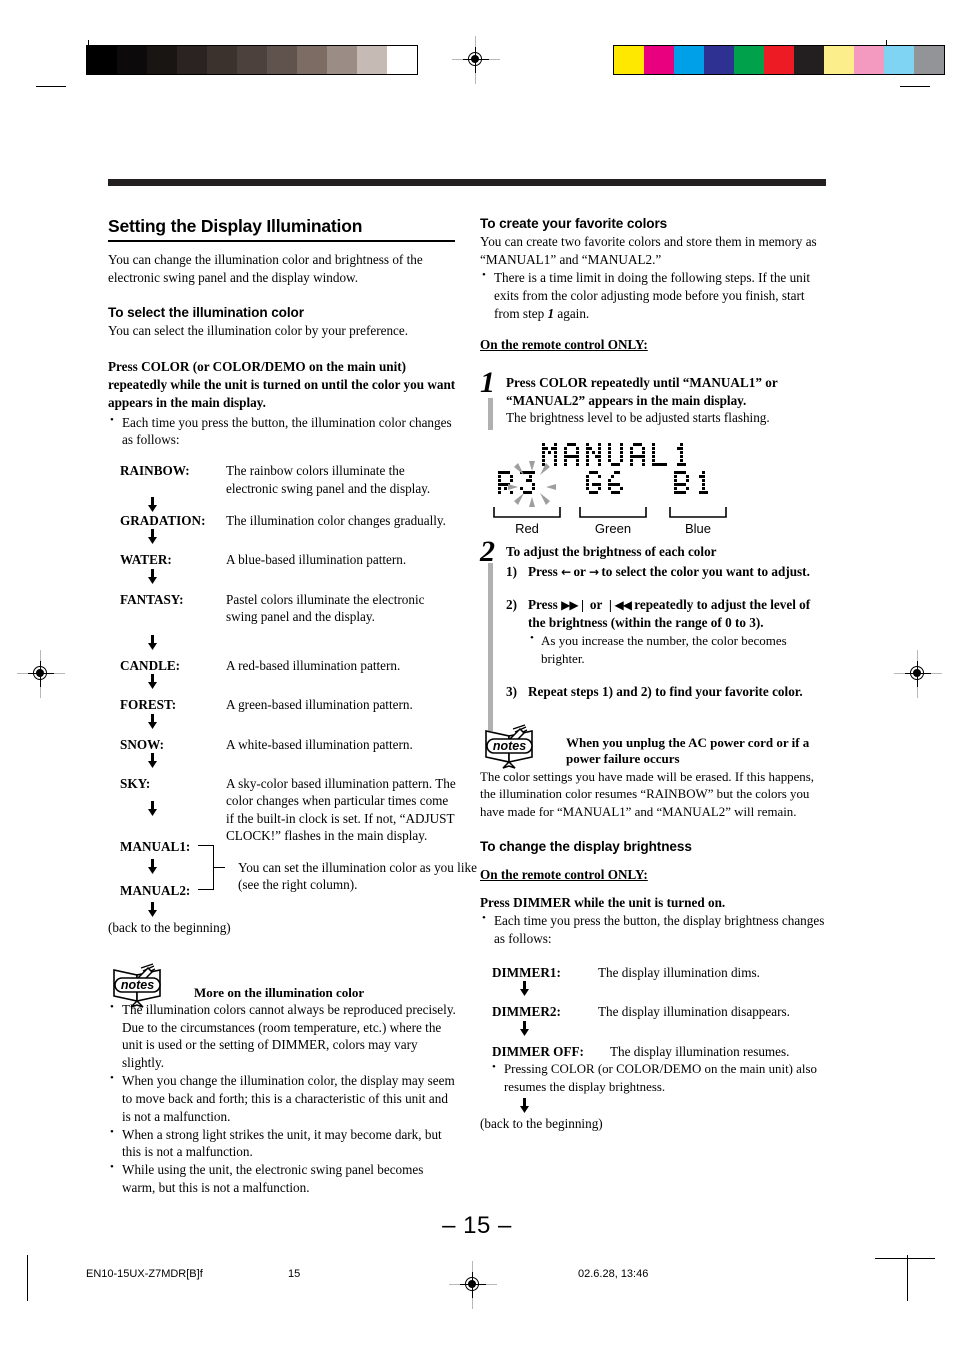 The image size is (954, 1351). What do you see at coordinates (574, 605) in the screenshot?
I see `fast-forward-icon: ▶▶❘` at bounding box center [574, 605].